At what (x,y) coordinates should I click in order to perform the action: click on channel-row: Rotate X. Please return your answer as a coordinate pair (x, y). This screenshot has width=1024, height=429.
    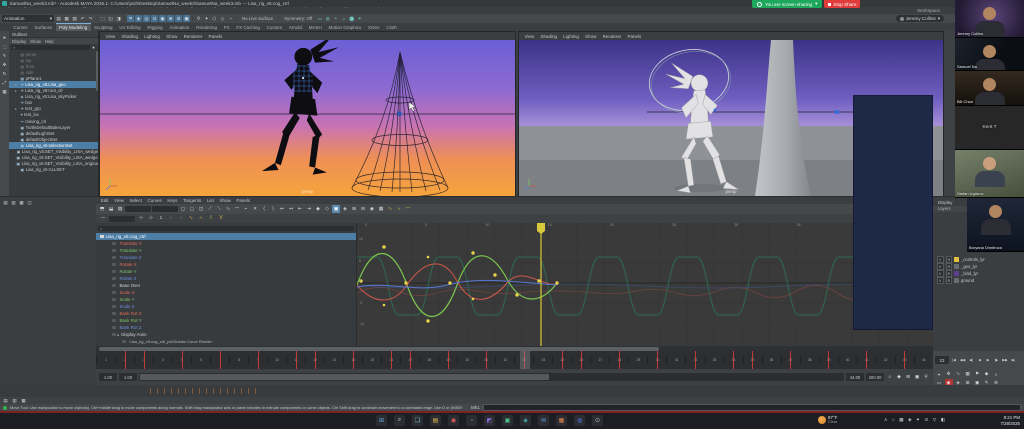
    Looking at the image, I should click on (226, 264).